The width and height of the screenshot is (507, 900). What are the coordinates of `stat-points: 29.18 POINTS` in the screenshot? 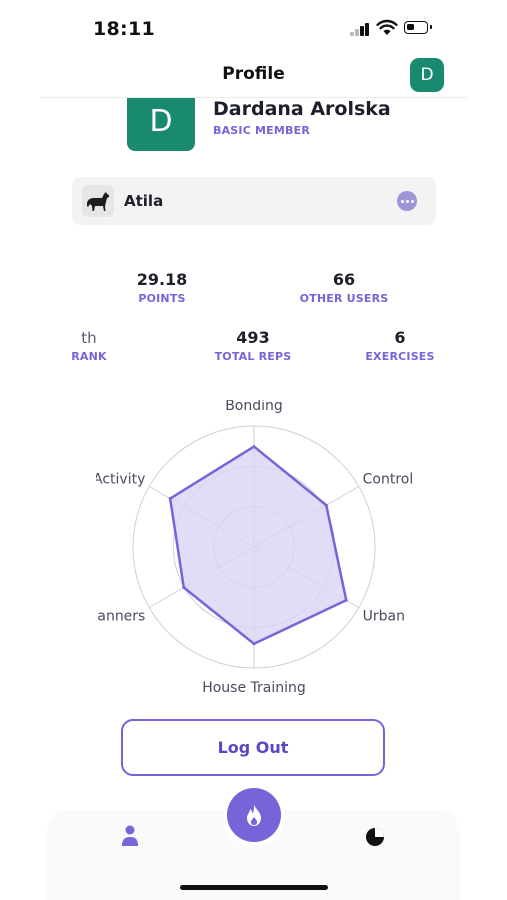 It's located at (162, 288).